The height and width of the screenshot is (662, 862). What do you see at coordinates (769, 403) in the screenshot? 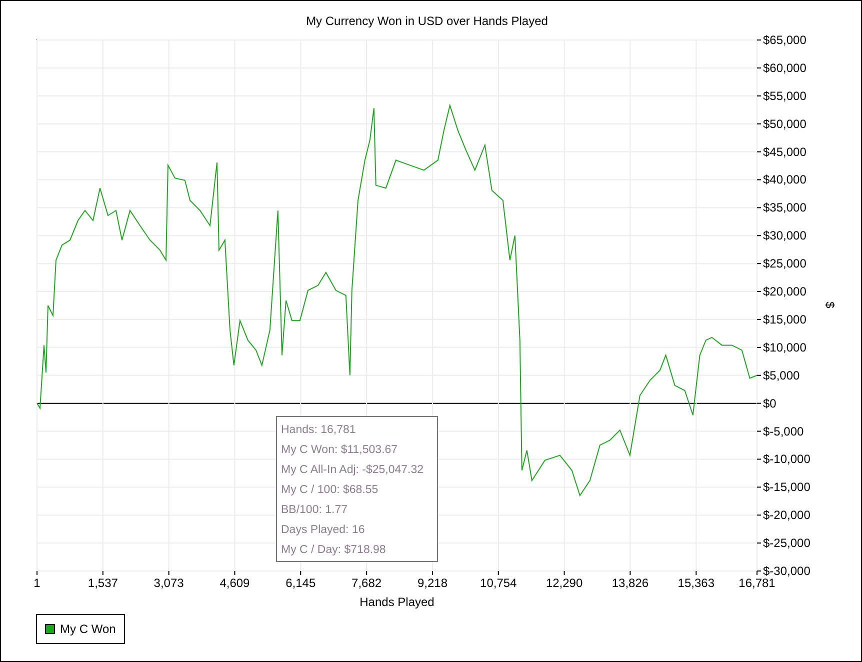
I see `y-tick-label: $0` at bounding box center [769, 403].